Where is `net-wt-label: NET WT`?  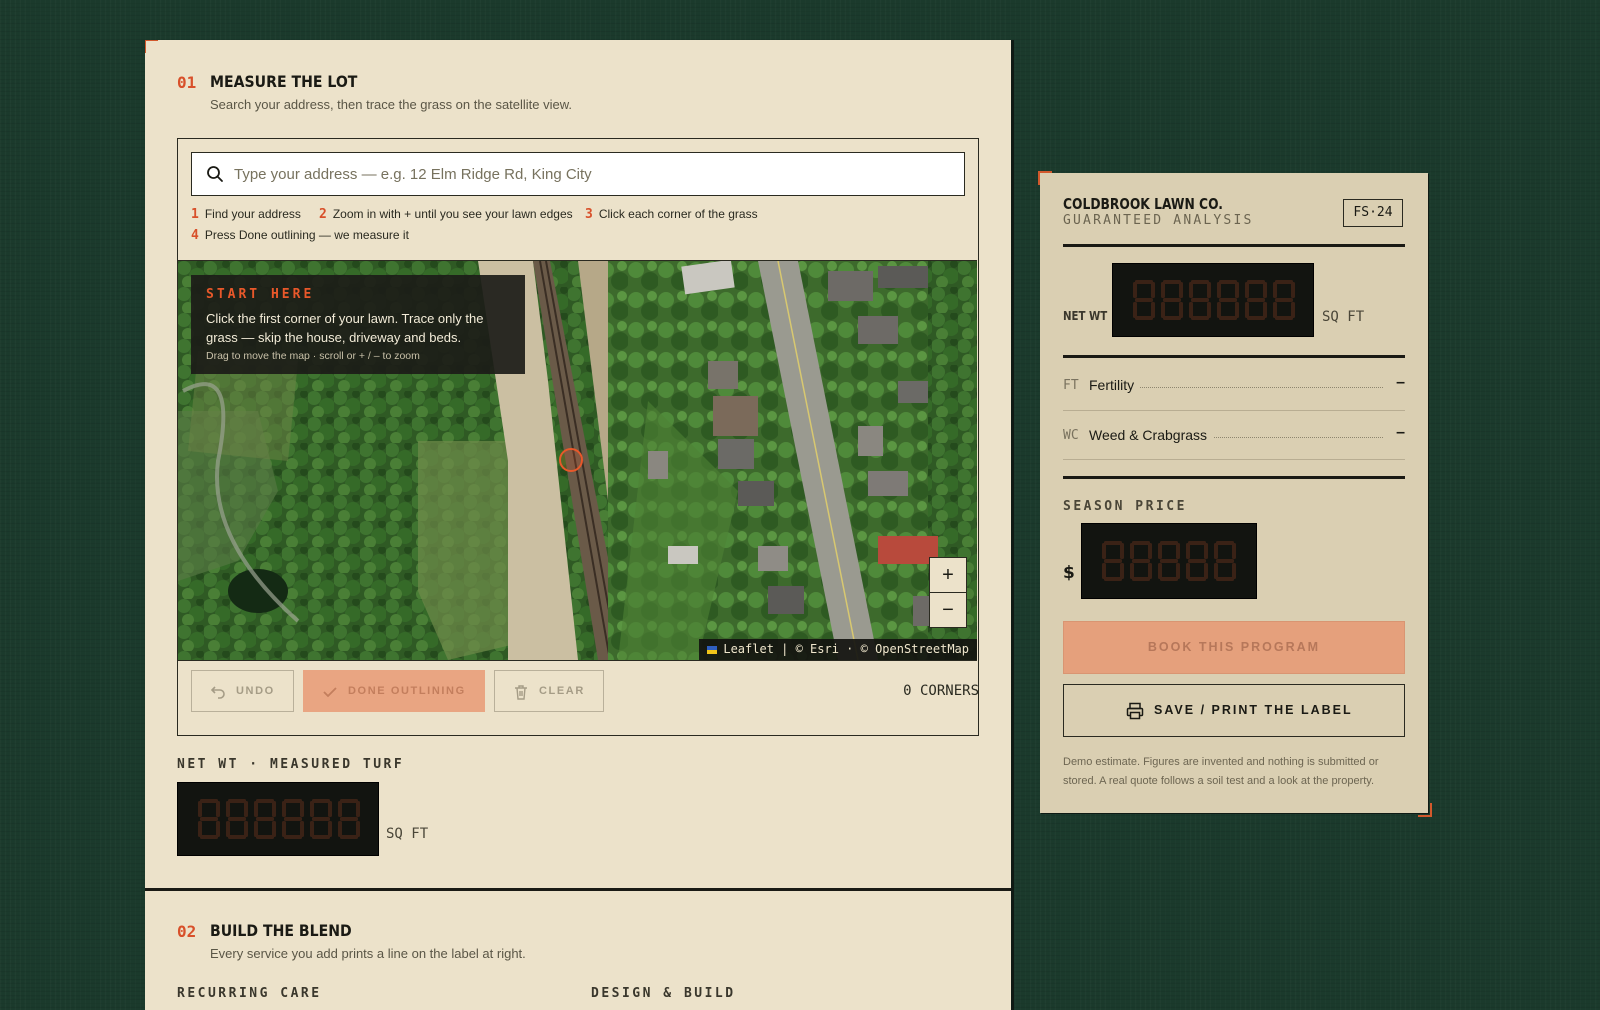
net-wt-label: NET WT is located at coordinates (1085, 316).